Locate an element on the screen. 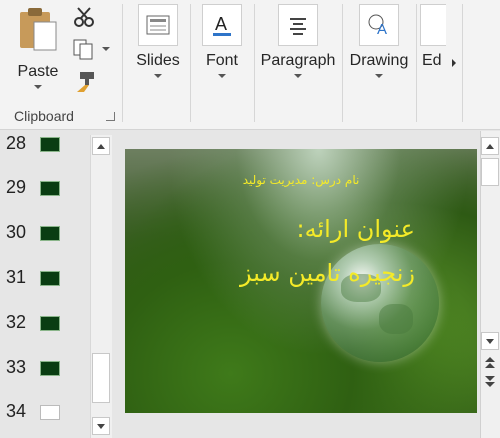 Image resolution: width=500 pixels, height=438 pixels. copy-button is located at coordinates (92, 49).